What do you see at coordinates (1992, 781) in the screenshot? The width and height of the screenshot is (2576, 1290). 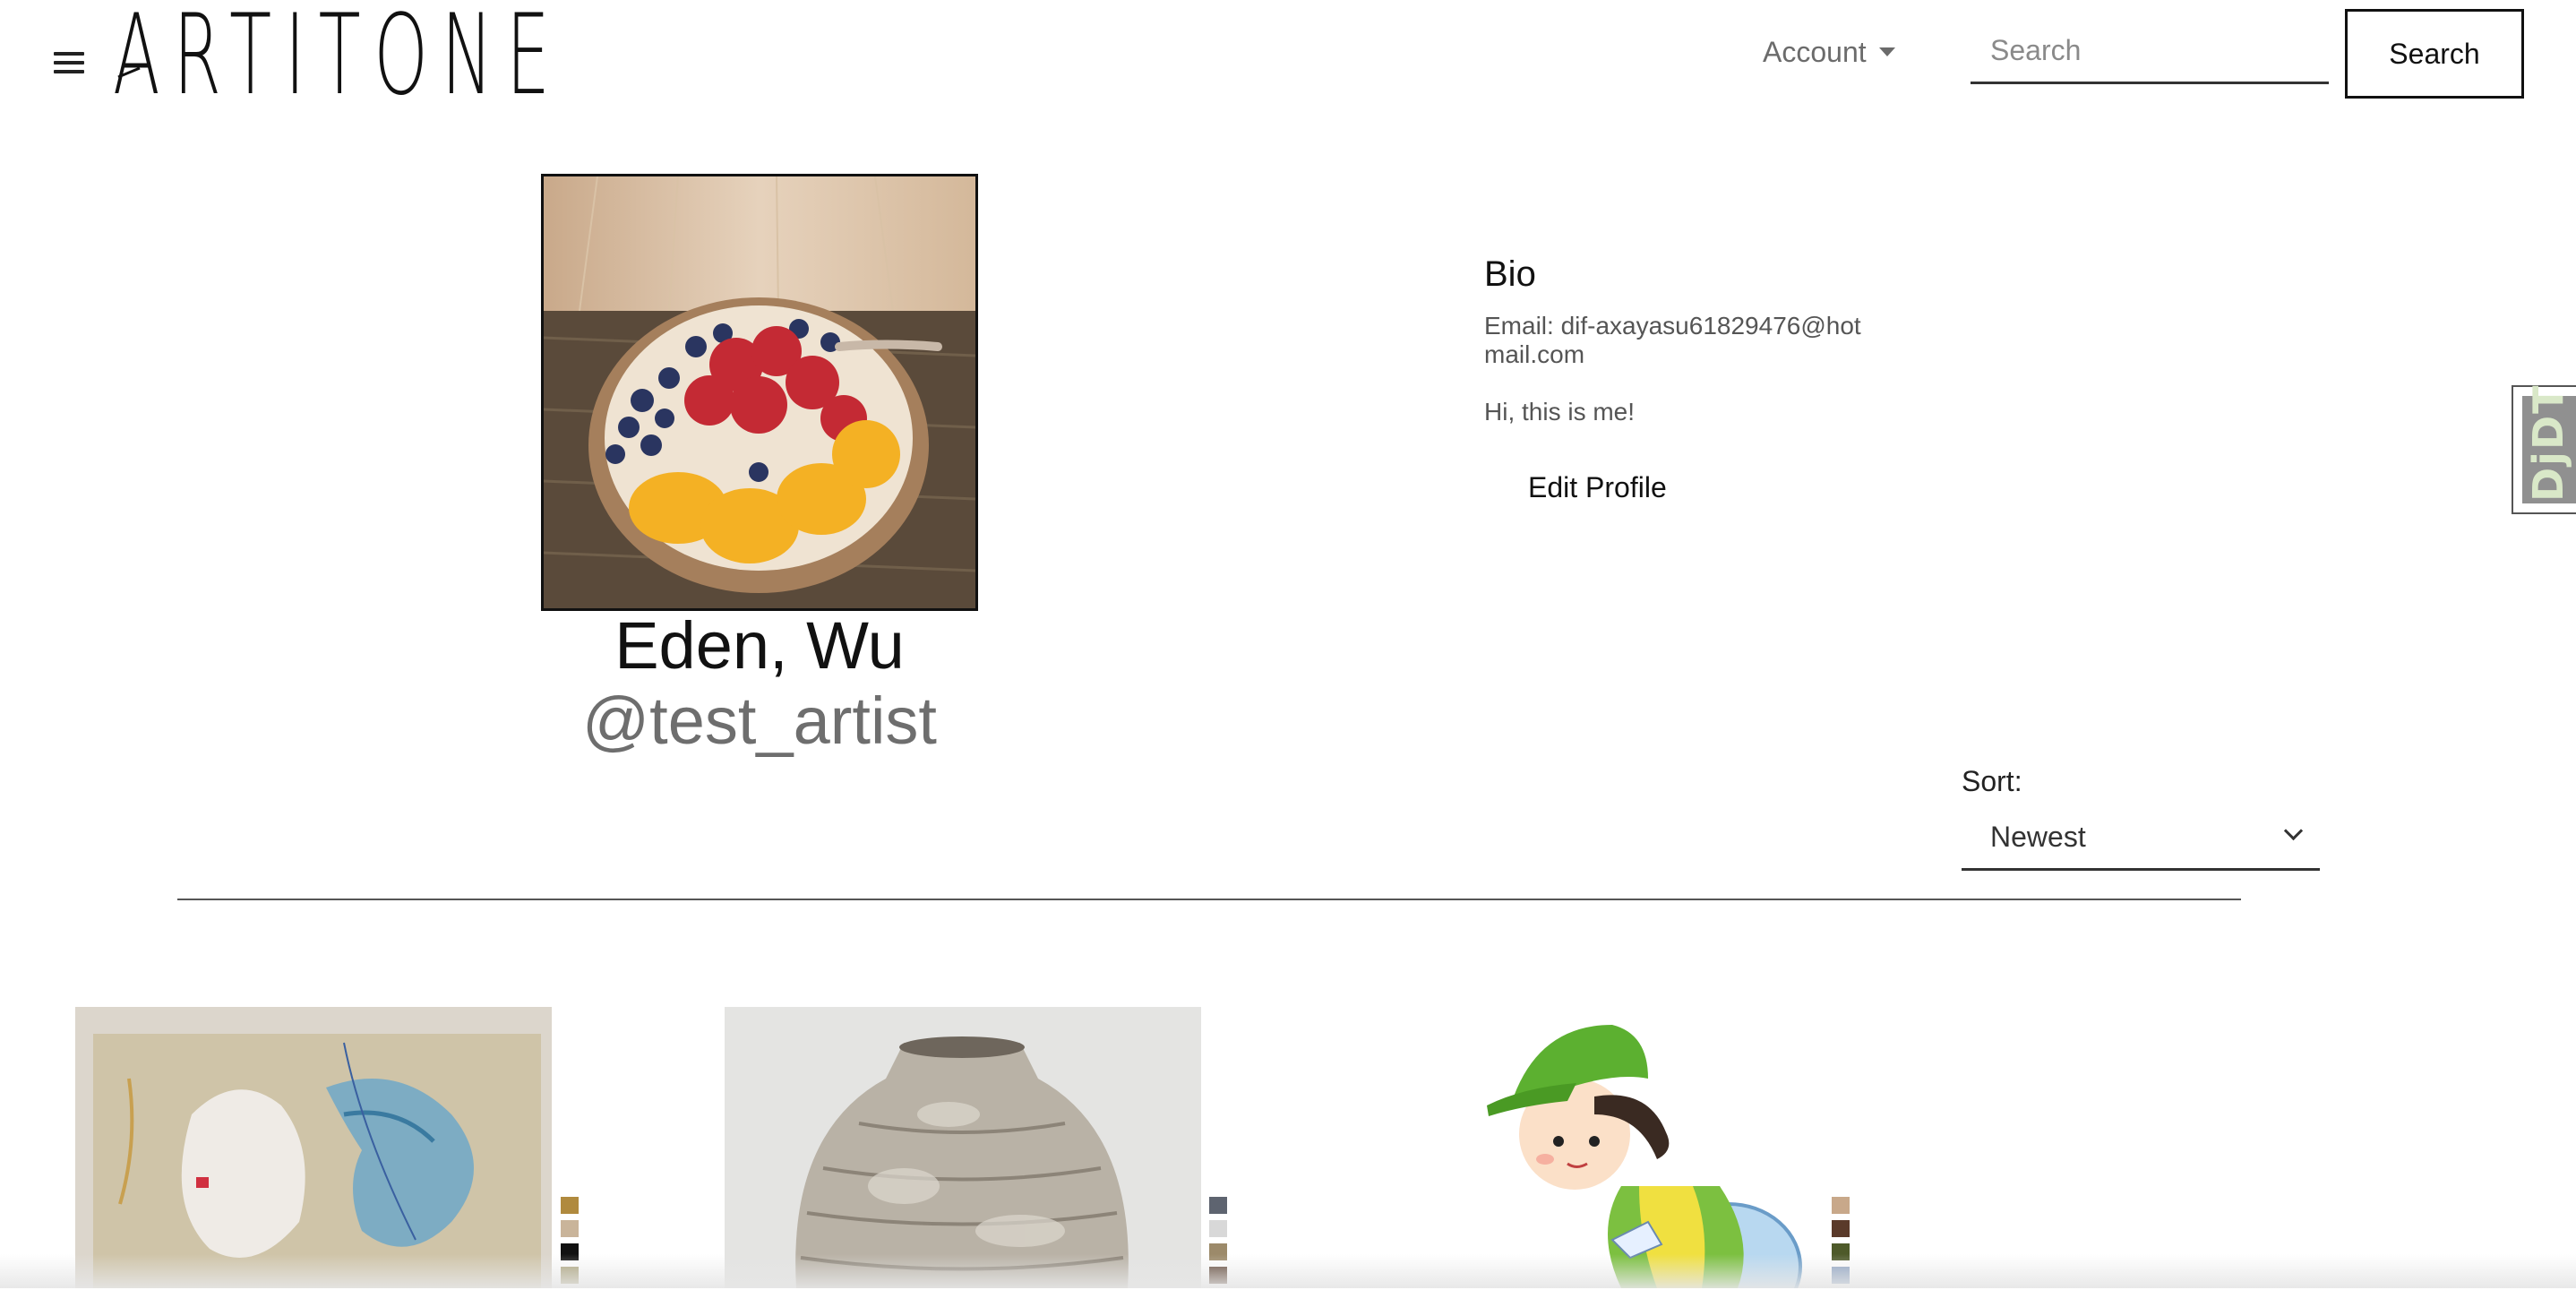 I see `sort-label: Sort:` at bounding box center [1992, 781].